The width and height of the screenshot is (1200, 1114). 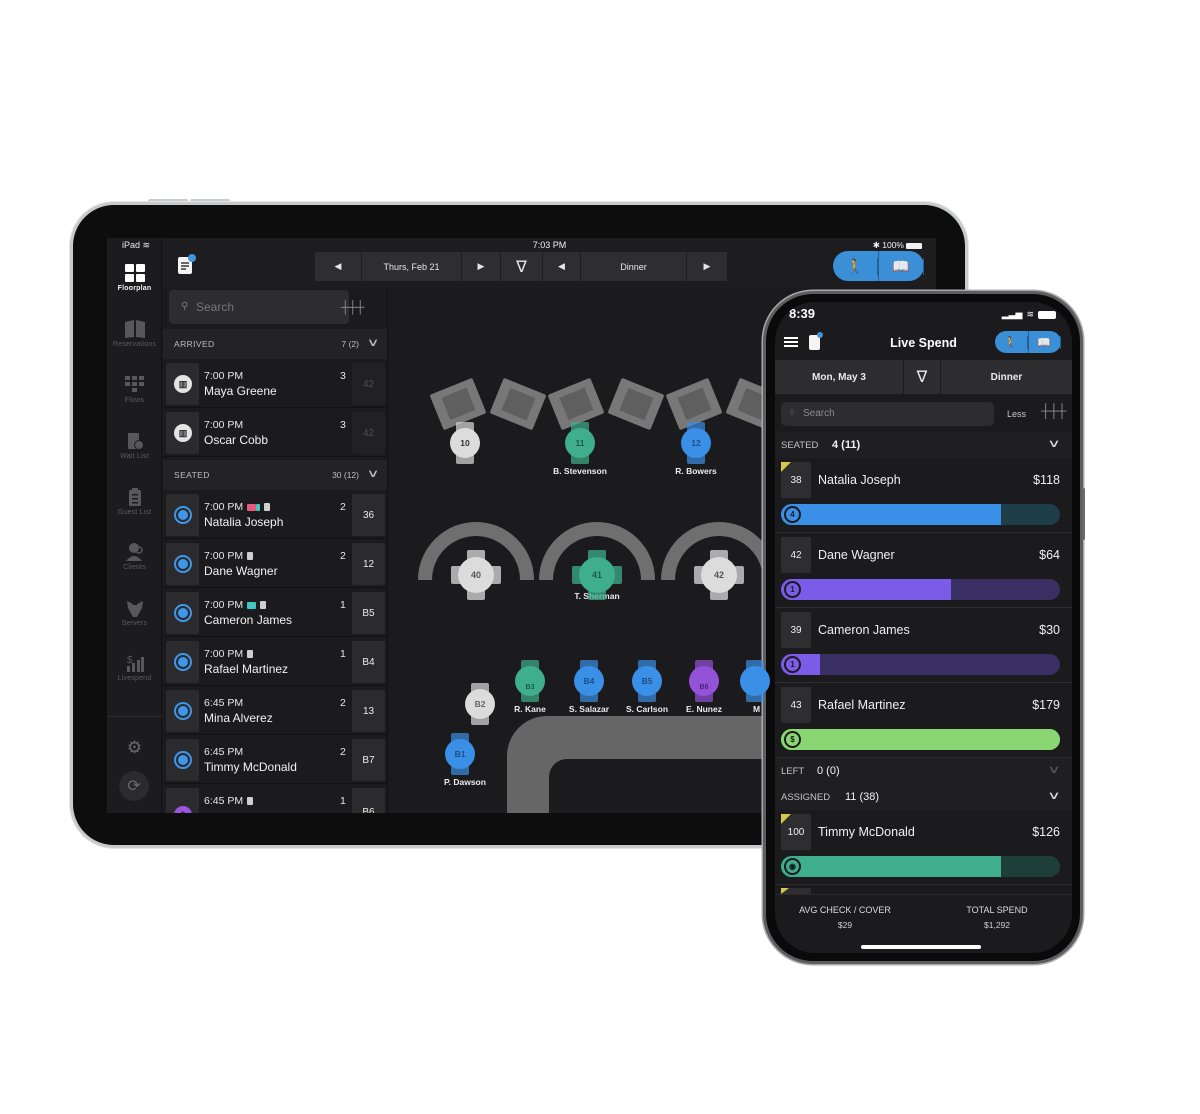 I want to click on shift-prev-button: ◀, so click(x=561, y=266).